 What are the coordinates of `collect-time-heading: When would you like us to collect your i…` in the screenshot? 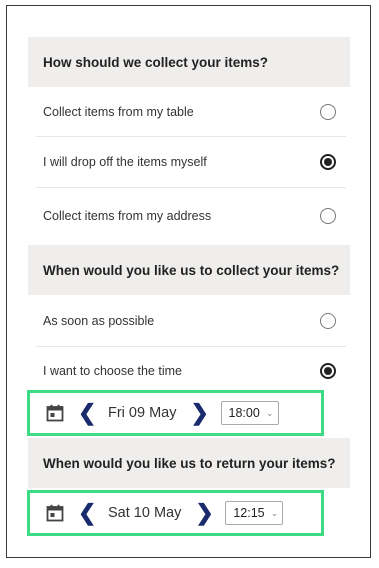 It's located at (189, 270).